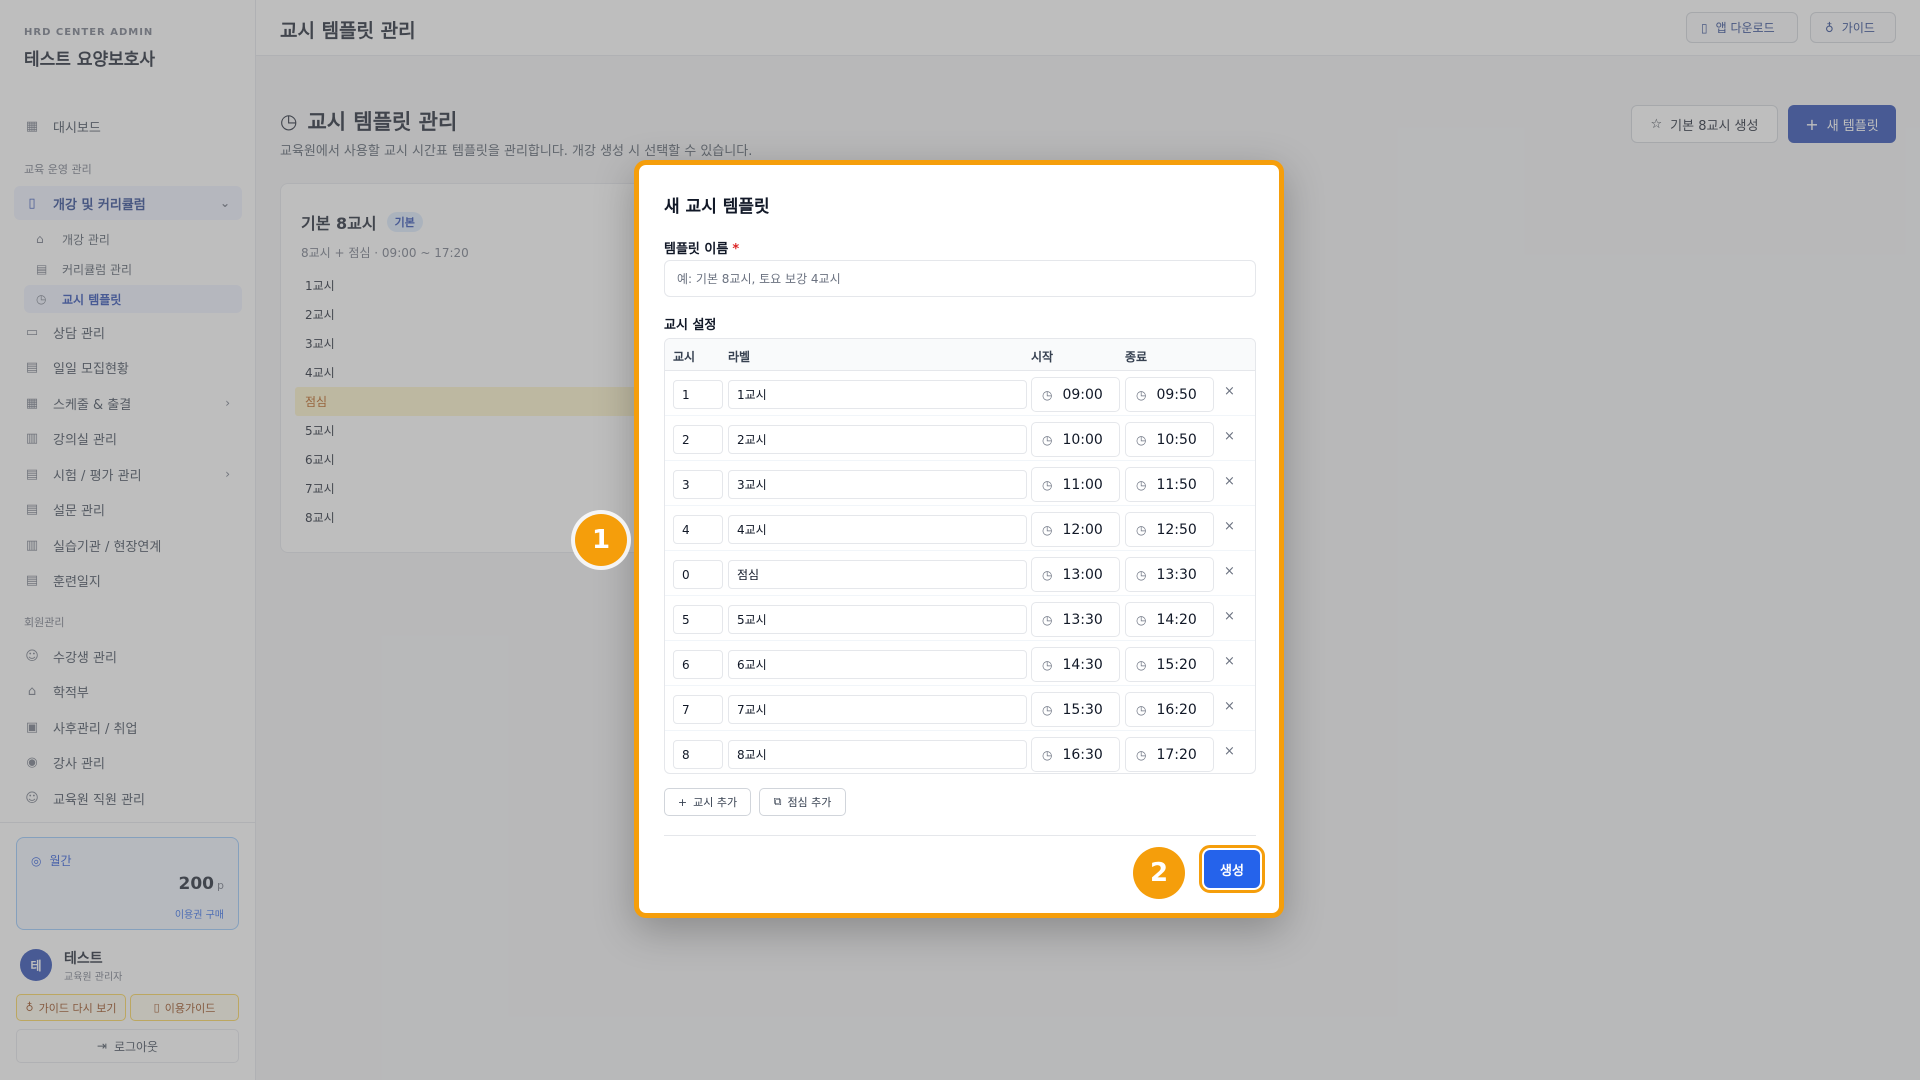 This screenshot has height=1080, width=1920. Describe the element at coordinates (1075, 709) in the screenshot. I see `start-time-input: ◷ 15:30` at that location.